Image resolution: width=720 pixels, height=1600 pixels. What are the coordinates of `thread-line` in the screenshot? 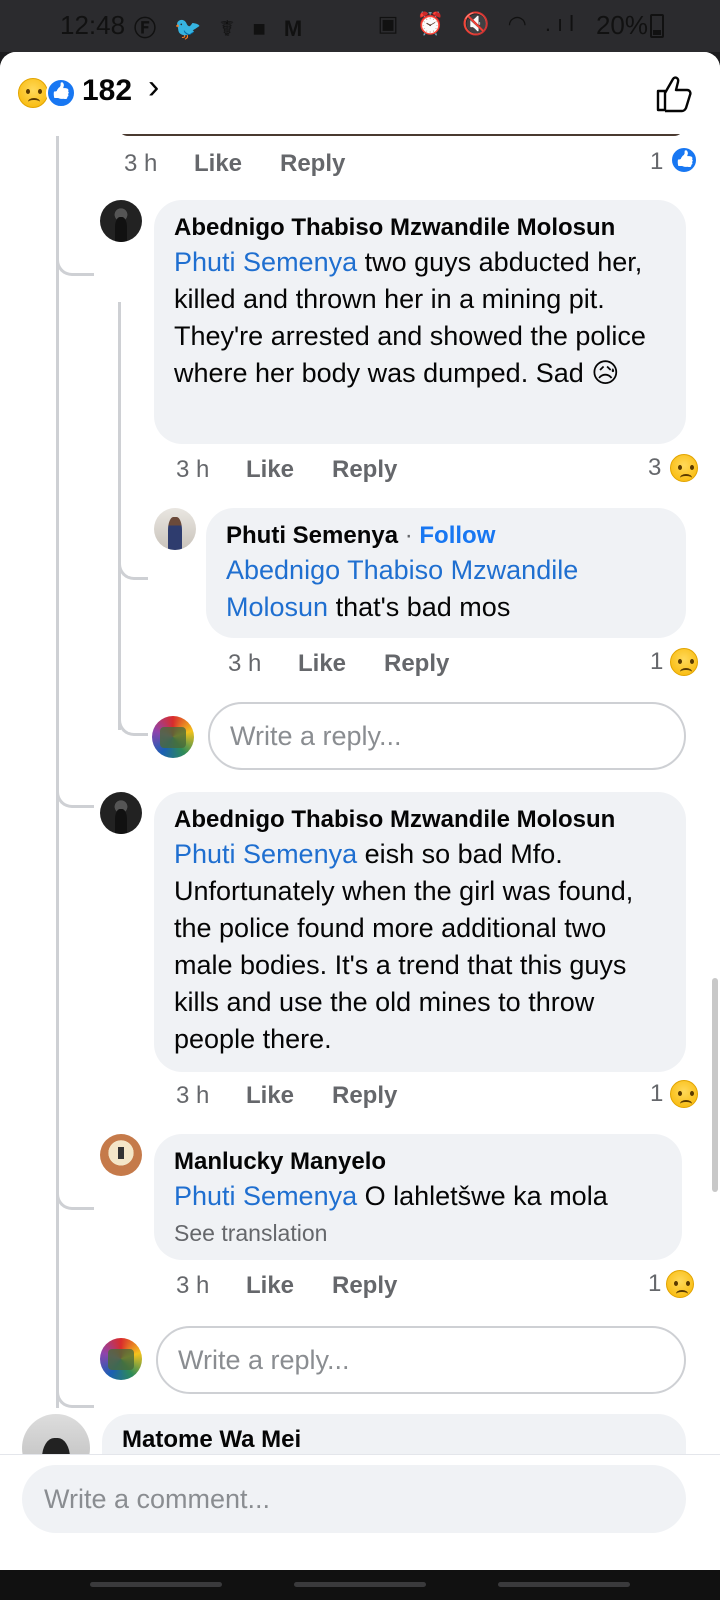 It's located at (57, 772).